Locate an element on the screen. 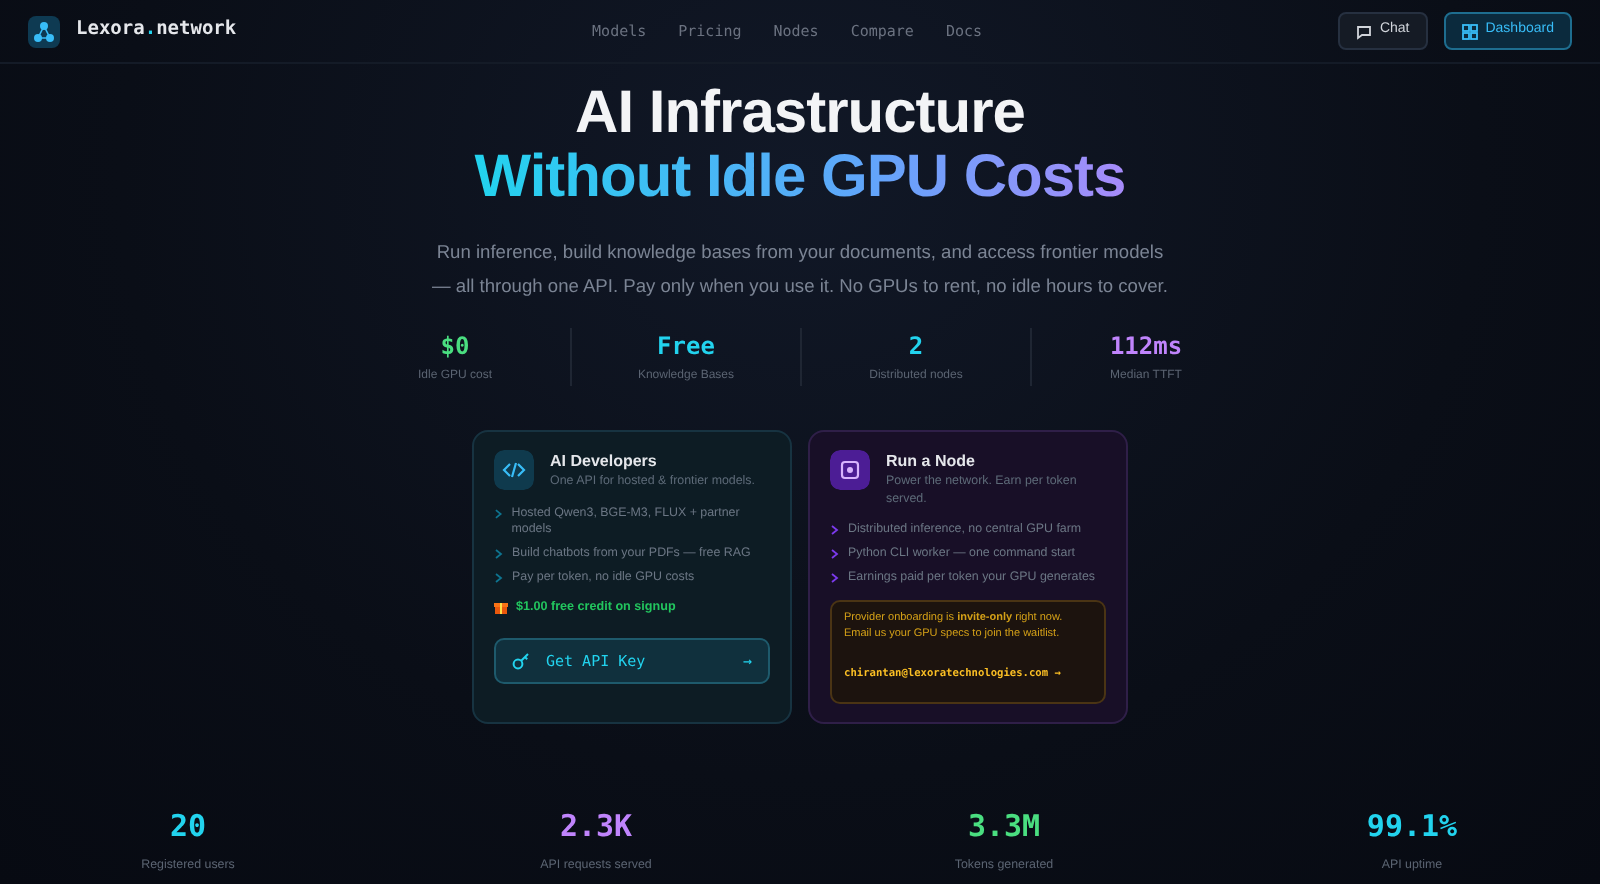  brand-name: Lexora.network is located at coordinates (156, 31).